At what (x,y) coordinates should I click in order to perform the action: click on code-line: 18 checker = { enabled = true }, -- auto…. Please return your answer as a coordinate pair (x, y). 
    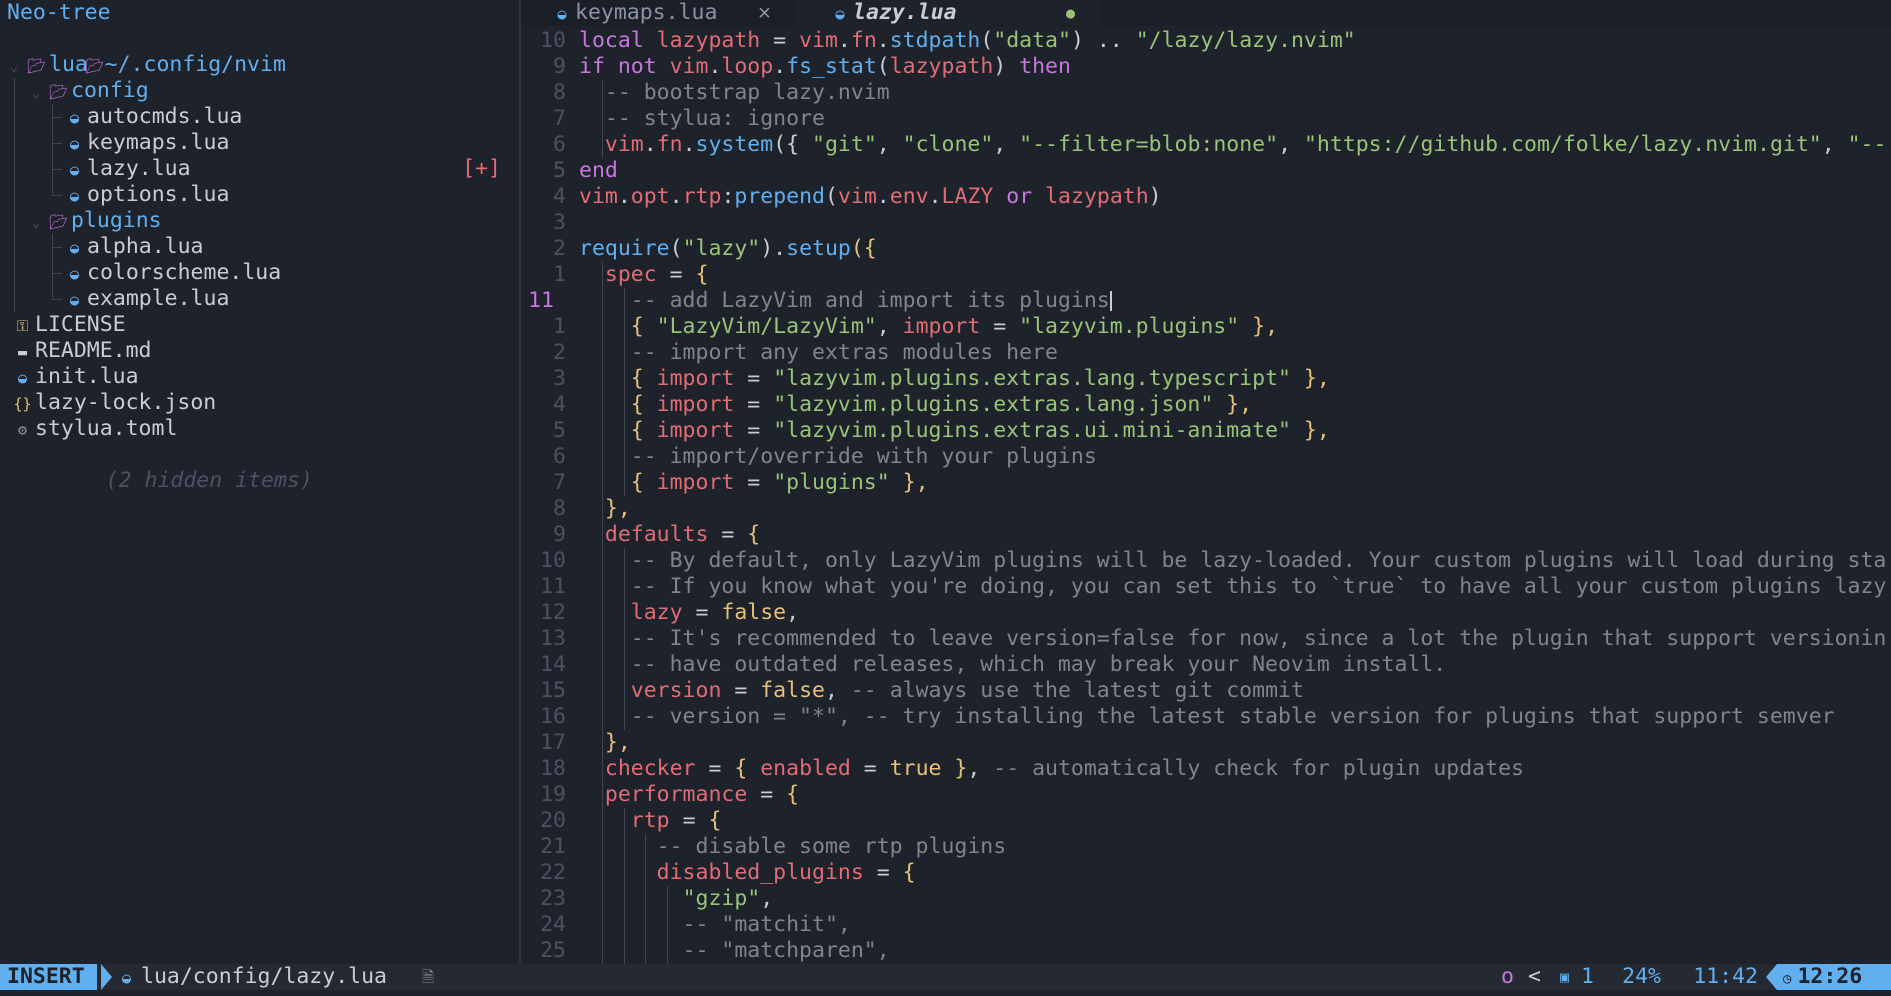
    Looking at the image, I should click on (1206, 769).